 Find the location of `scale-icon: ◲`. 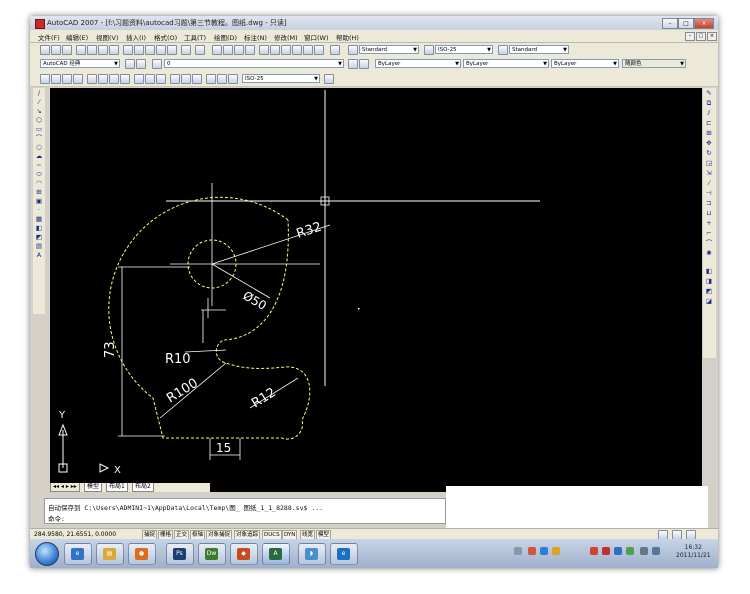

scale-icon: ◲ is located at coordinates (709, 163).